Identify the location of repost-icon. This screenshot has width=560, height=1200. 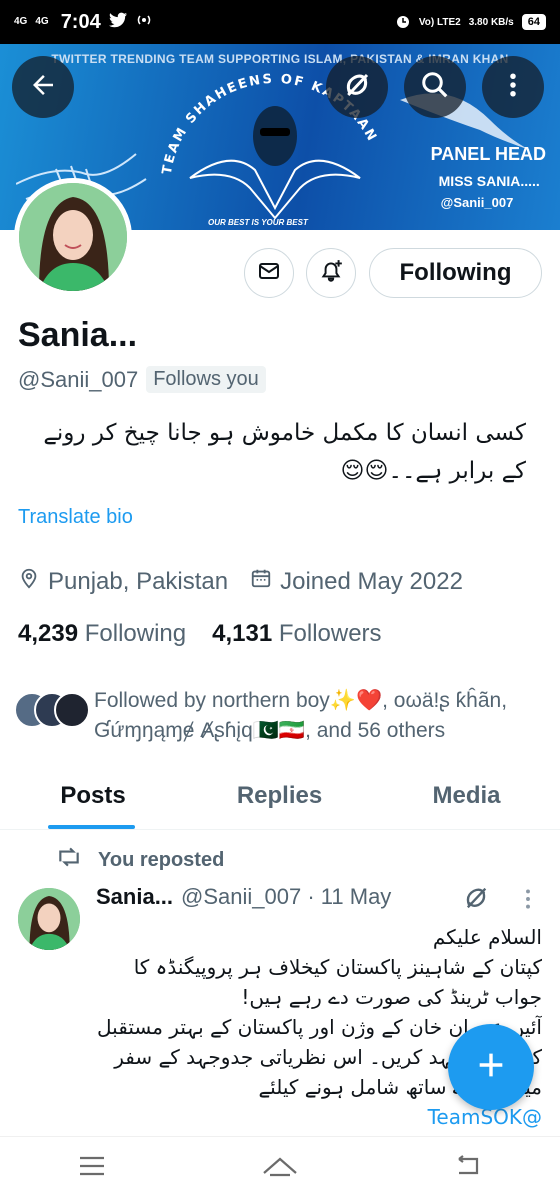
(69, 860).